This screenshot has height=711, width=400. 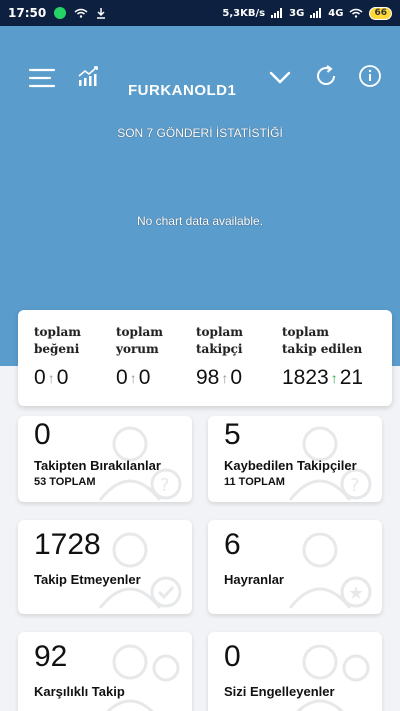 What do you see at coordinates (139, 357) in the screenshot?
I see `summary-comments: toplam yorum 0 ↑ 0` at bounding box center [139, 357].